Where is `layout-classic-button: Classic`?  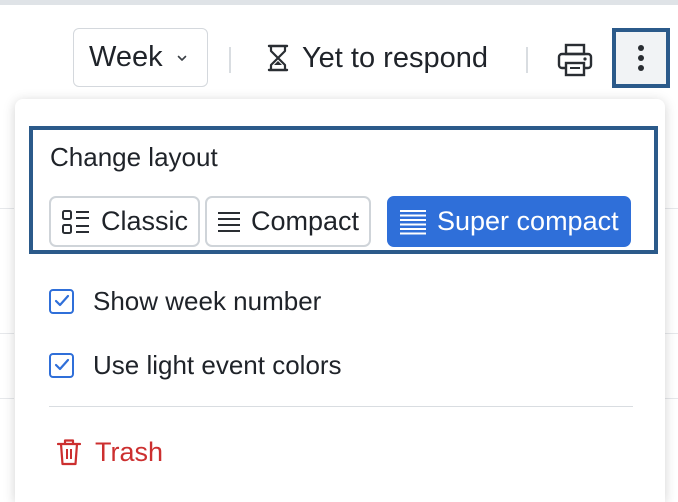 layout-classic-button: Classic is located at coordinates (125, 221).